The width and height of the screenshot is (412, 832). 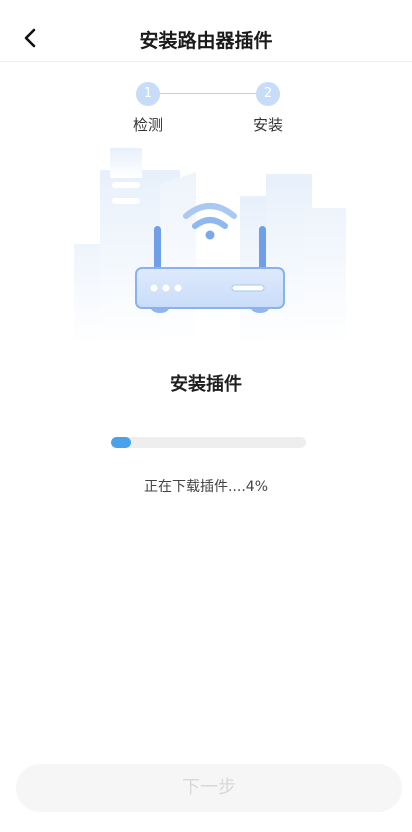 I want to click on router-body, so click(x=210, y=288).